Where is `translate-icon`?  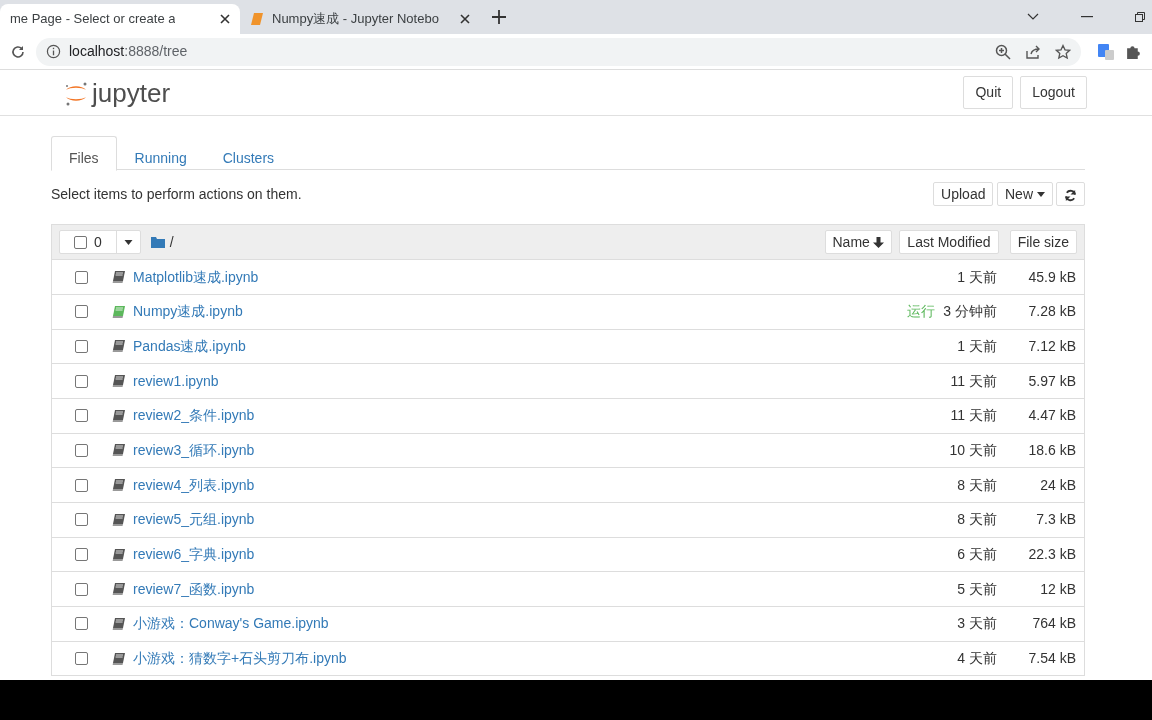
translate-icon is located at coordinates (1106, 51).